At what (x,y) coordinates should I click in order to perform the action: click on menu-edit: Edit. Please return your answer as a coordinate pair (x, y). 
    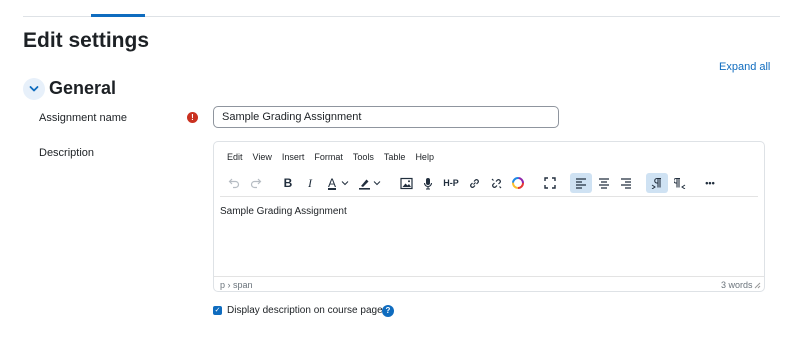
    Looking at the image, I should click on (235, 157).